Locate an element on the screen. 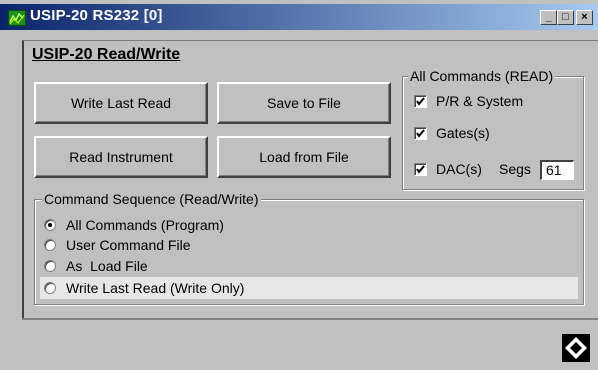  radio-label: Write Last Read (Write Only) is located at coordinates (155, 288).